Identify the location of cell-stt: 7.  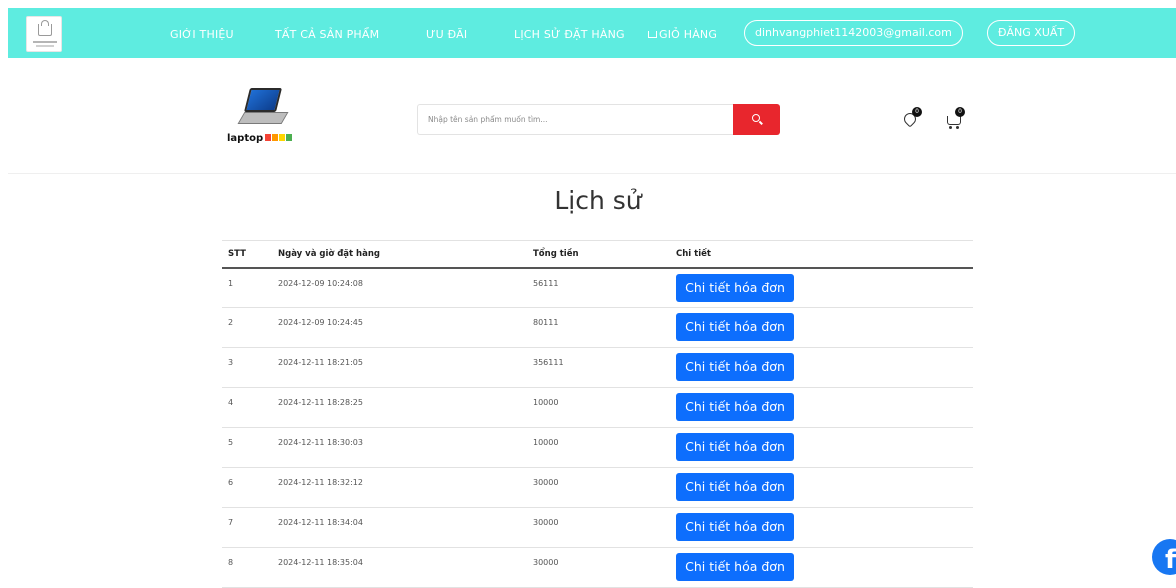
(250, 527).